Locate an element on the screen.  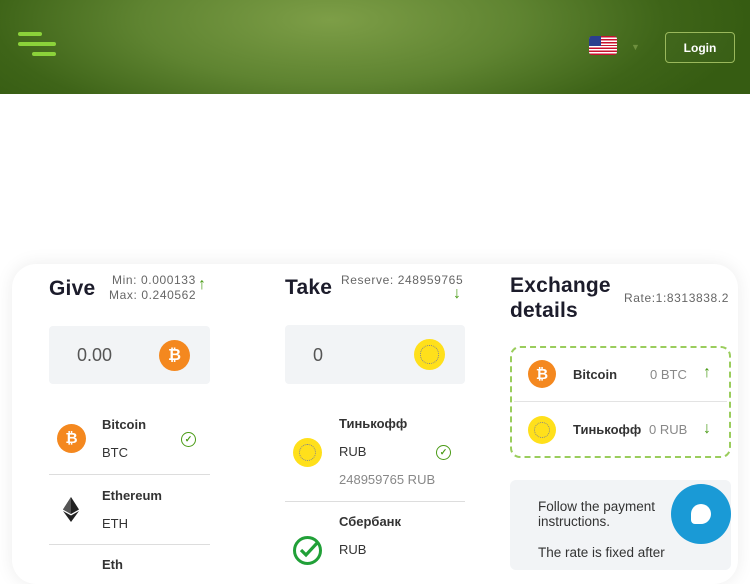
info-line: instructions. is located at coordinates (574, 521).